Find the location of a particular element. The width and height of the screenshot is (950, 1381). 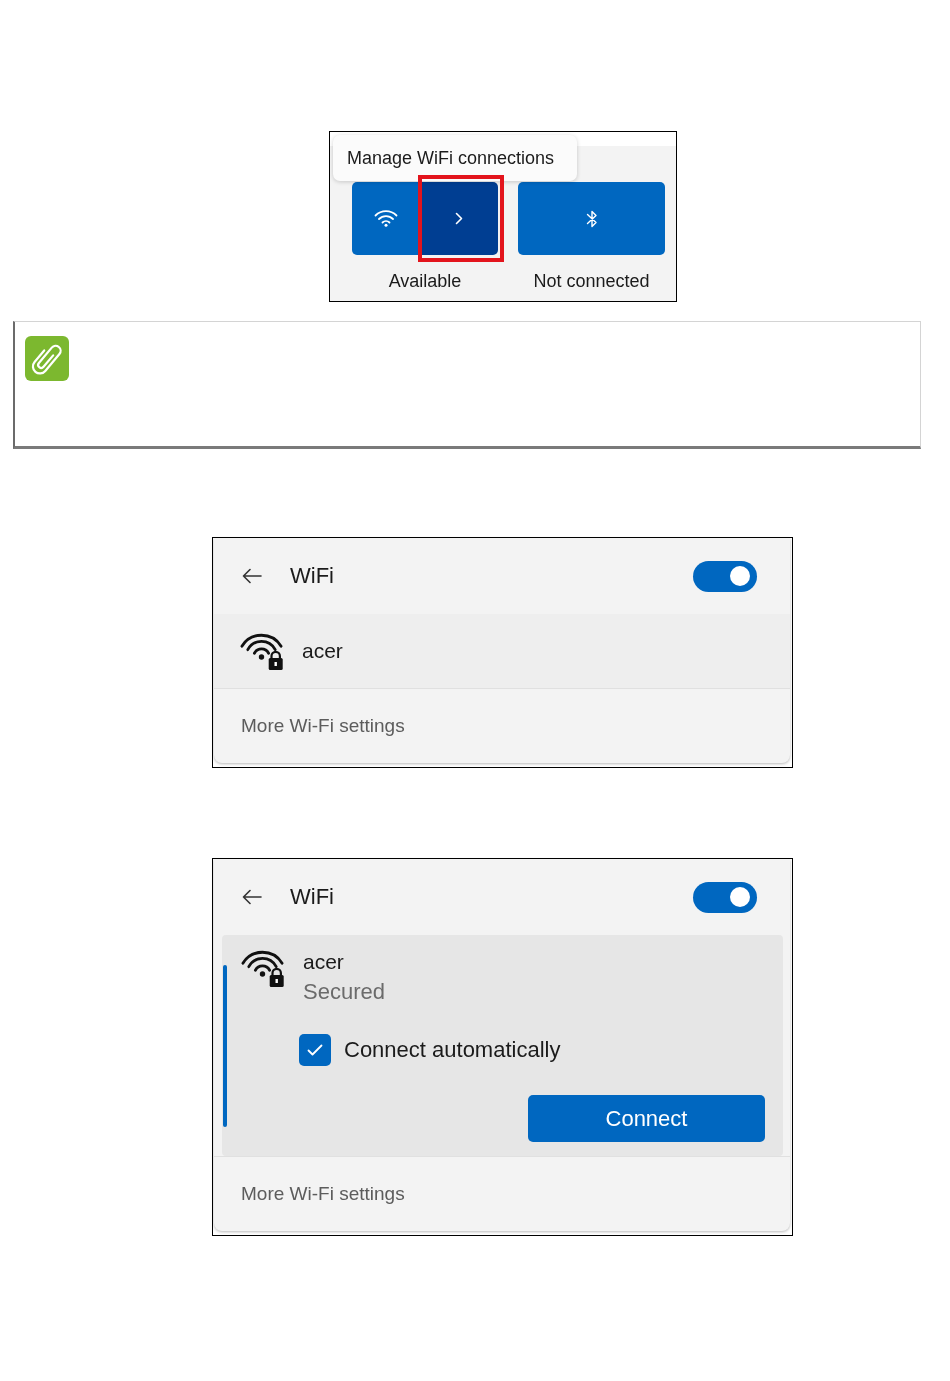

wifi-toggle-button is located at coordinates (386, 218).